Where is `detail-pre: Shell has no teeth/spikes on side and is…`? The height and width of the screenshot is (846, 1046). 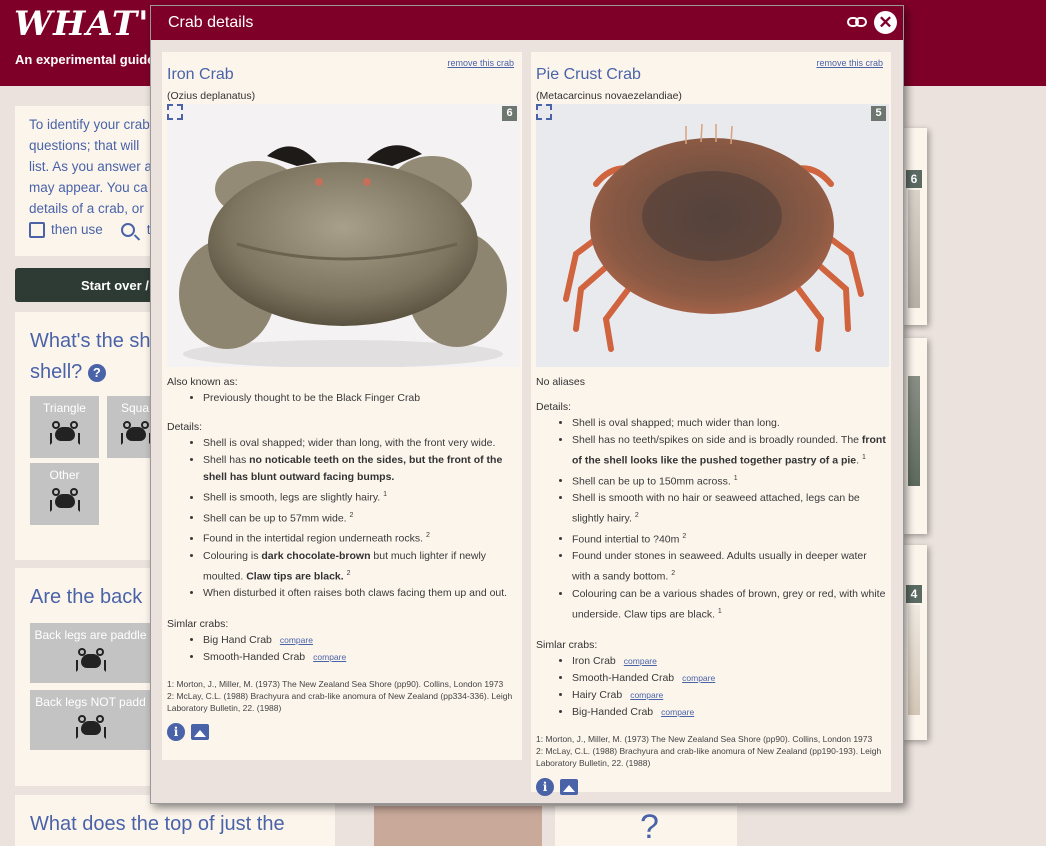 detail-pre: Shell has no teeth/spikes on side and is… is located at coordinates (717, 440).